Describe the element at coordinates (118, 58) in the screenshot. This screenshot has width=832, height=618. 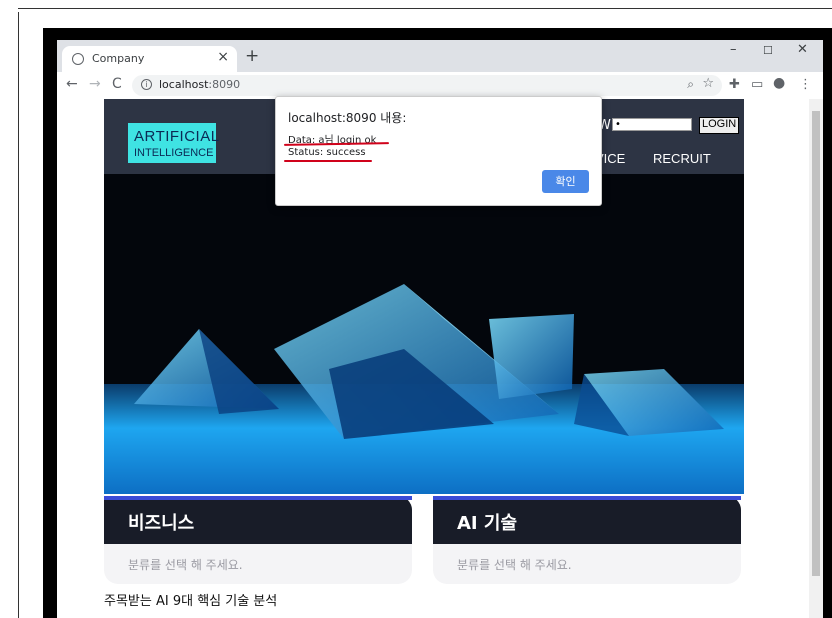
I see `tab-title: Company` at that location.